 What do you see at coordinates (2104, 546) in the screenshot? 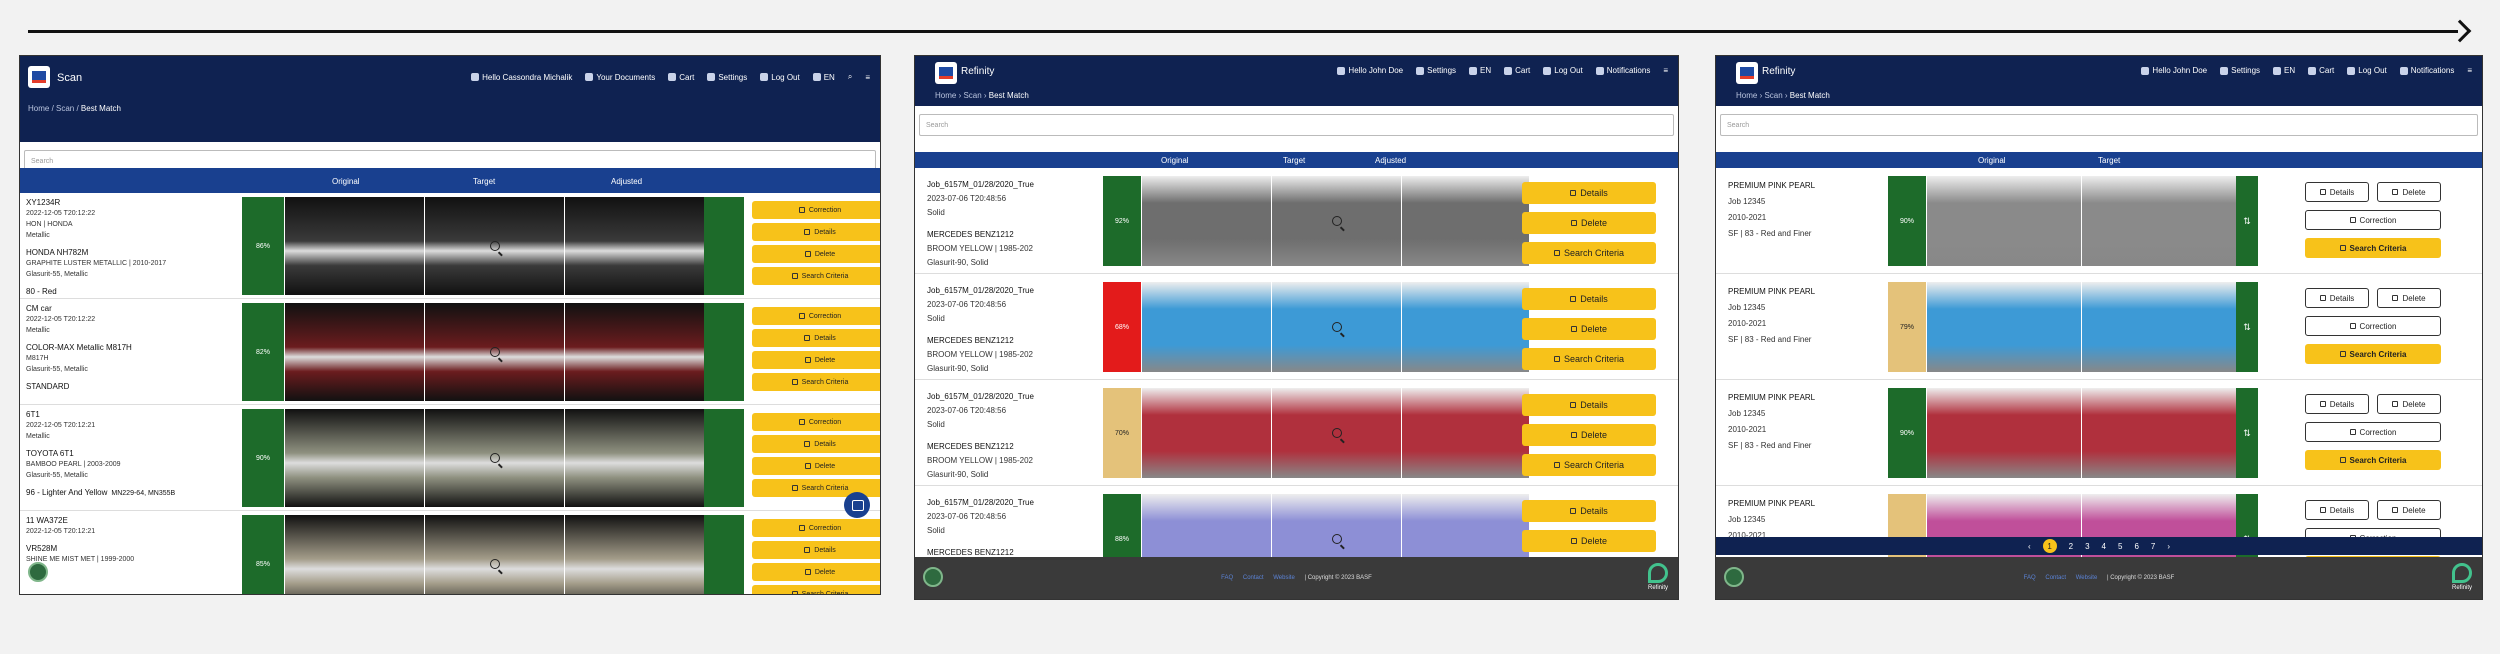
I see `page-4: 4` at bounding box center [2104, 546].